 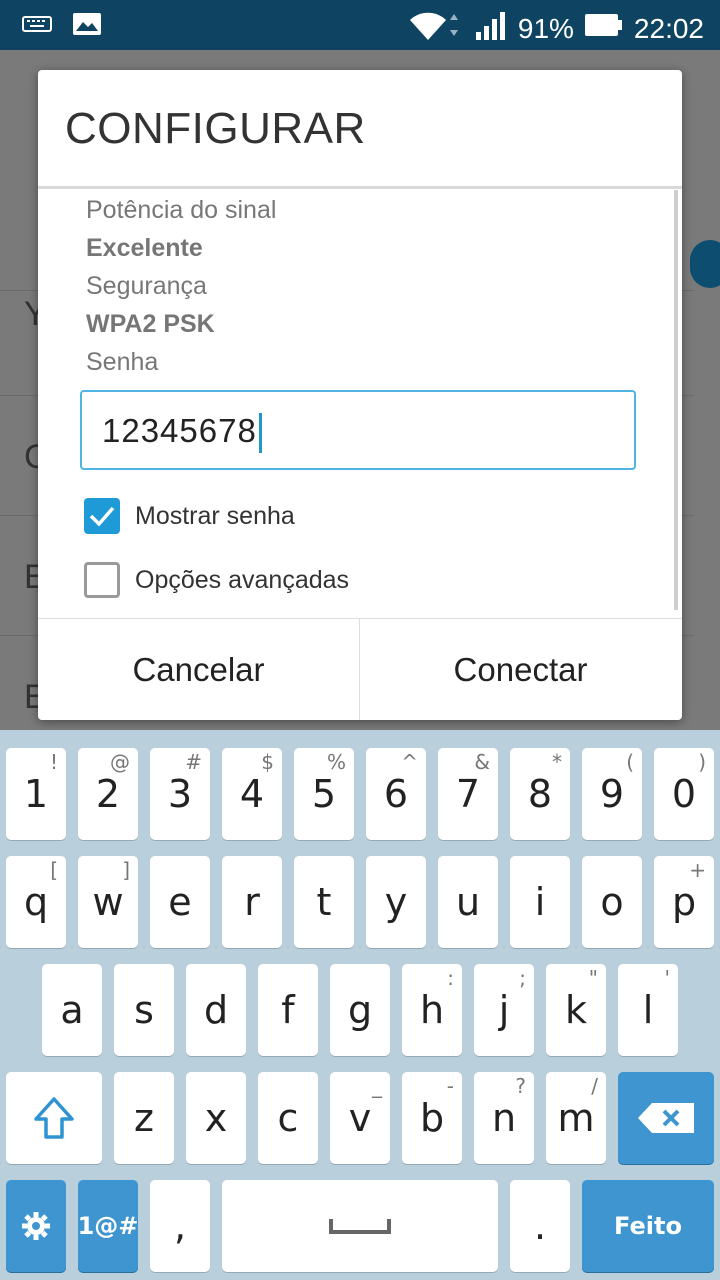 What do you see at coordinates (612, 902) in the screenshot?
I see `key-o: o` at bounding box center [612, 902].